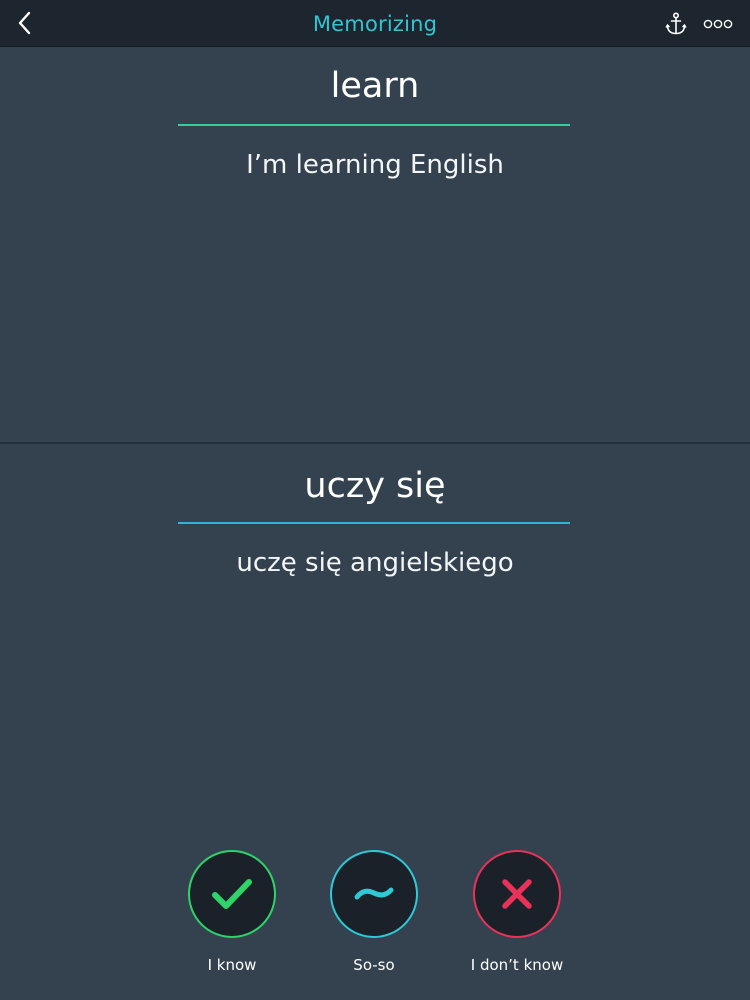  Describe the element at coordinates (375, 165) in the screenshot. I see `front-example: I’m learning English` at that location.